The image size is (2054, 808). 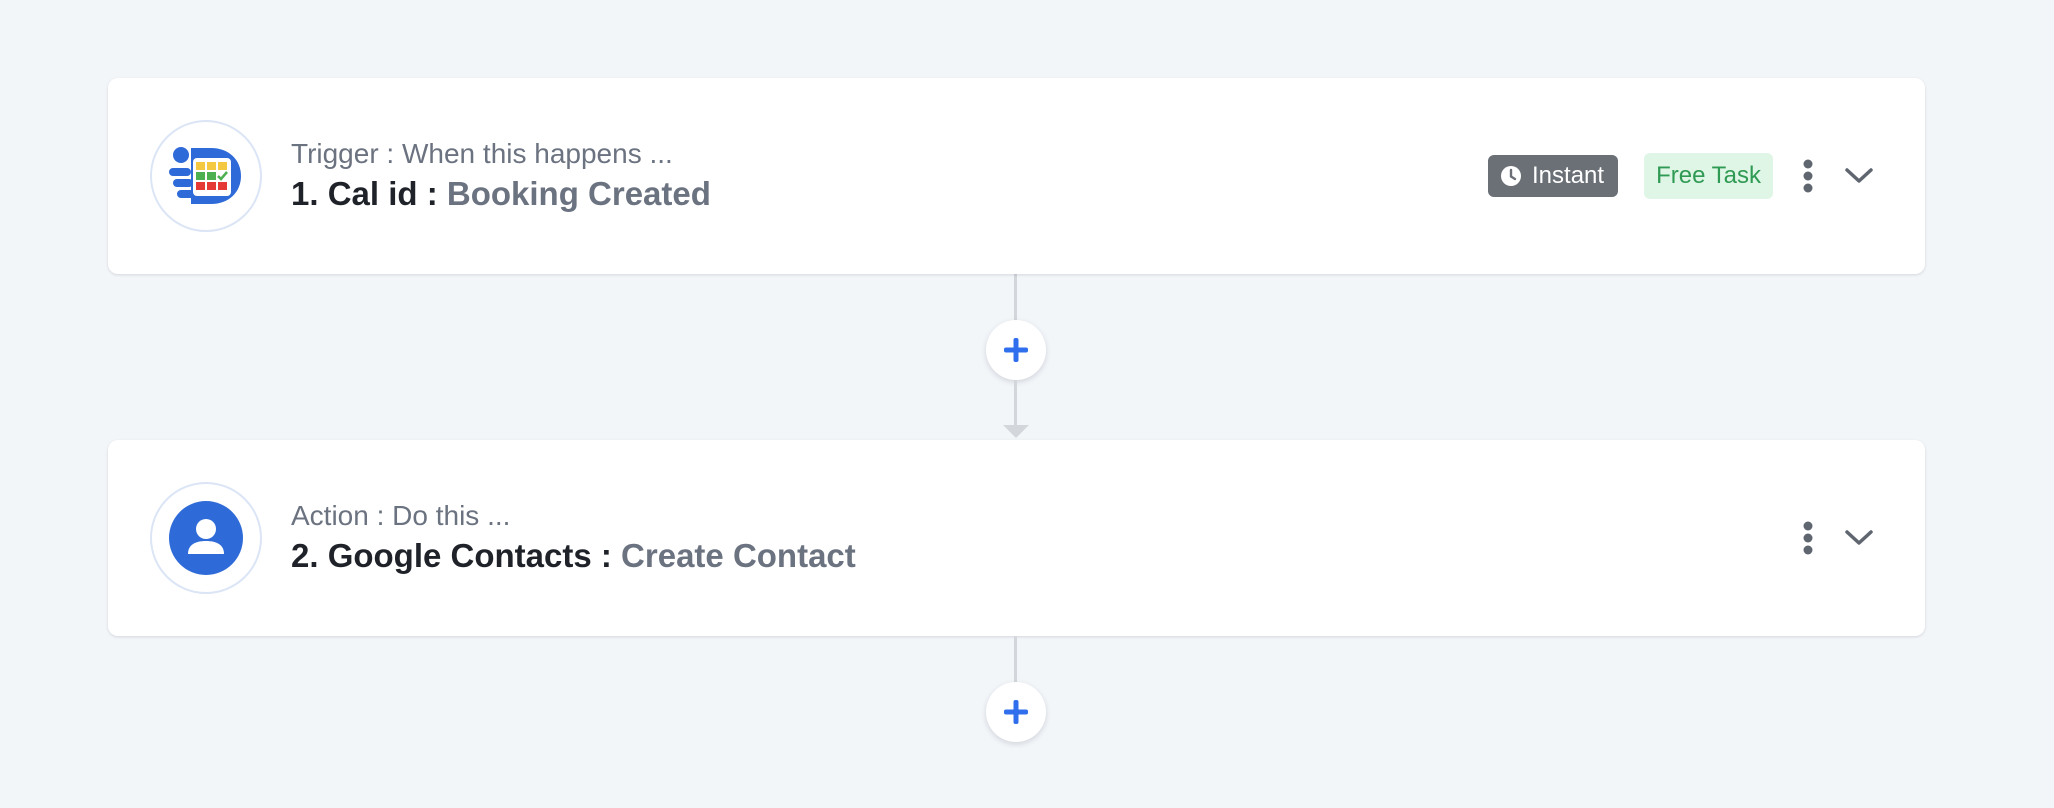 I want to click on instant-badge-label: Instant, so click(x=1568, y=175).